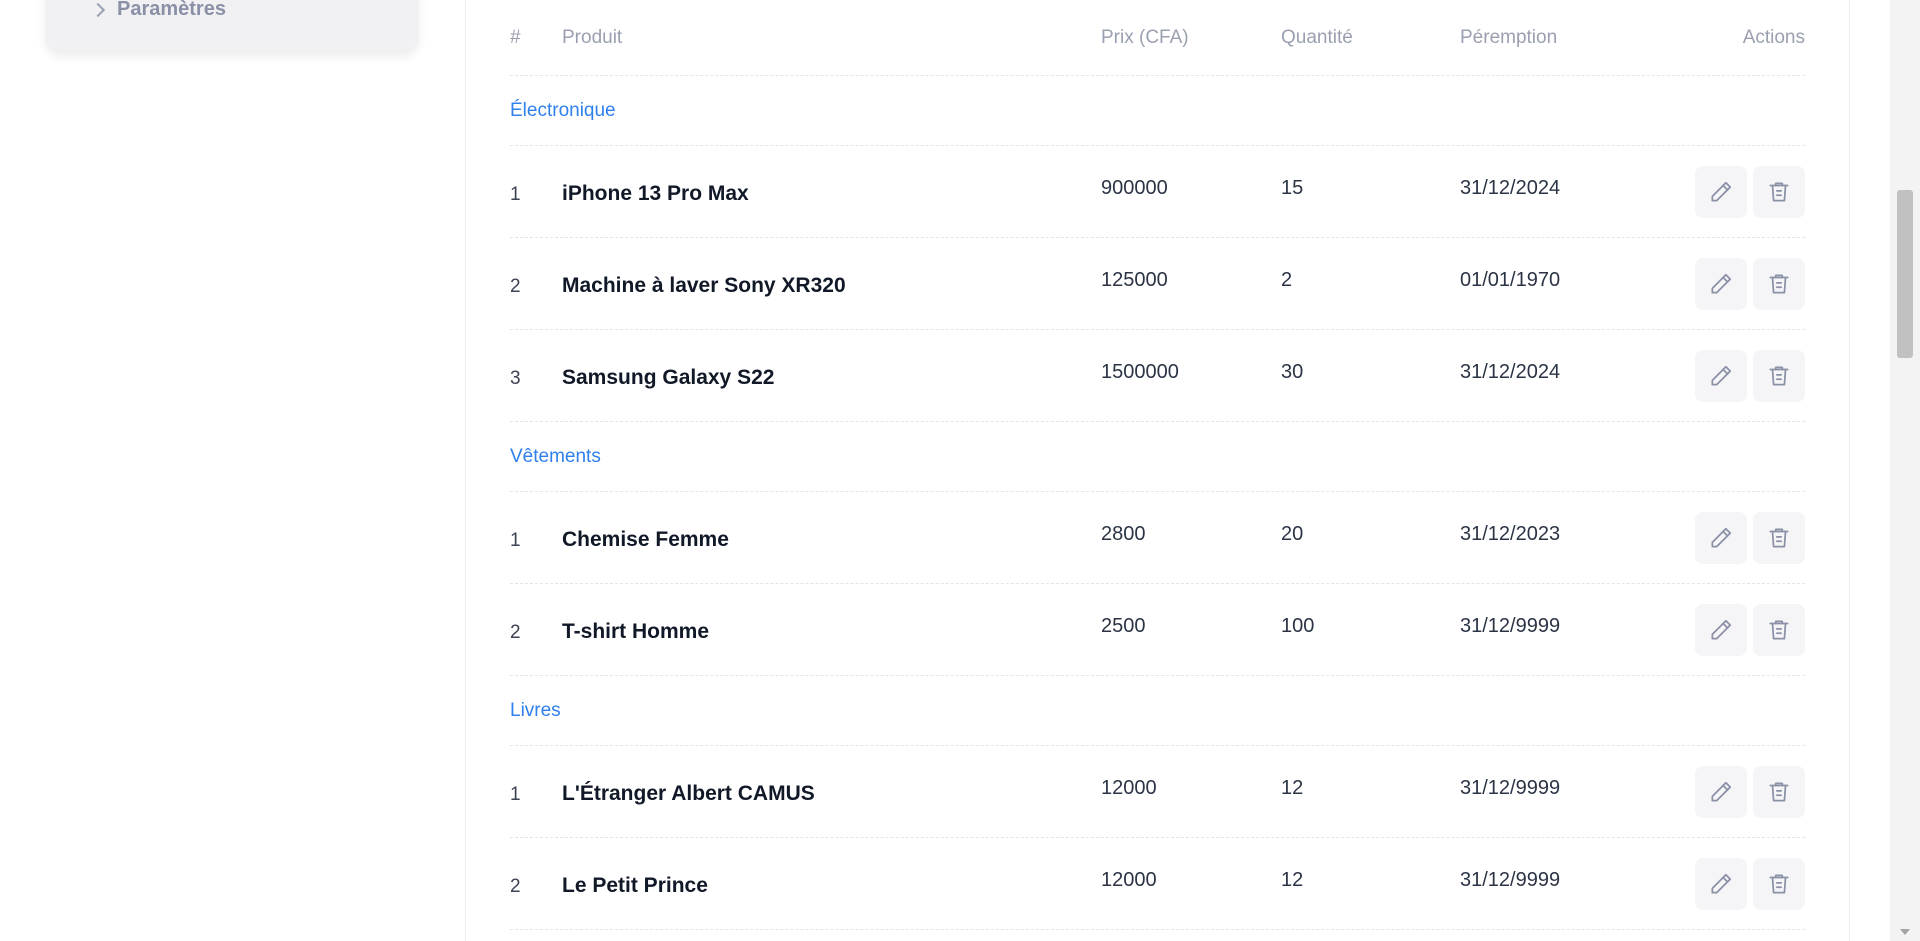 The width and height of the screenshot is (1920, 941). Describe the element at coordinates (515, 378) in the screenshot. I see `row-number: 3` at that location.